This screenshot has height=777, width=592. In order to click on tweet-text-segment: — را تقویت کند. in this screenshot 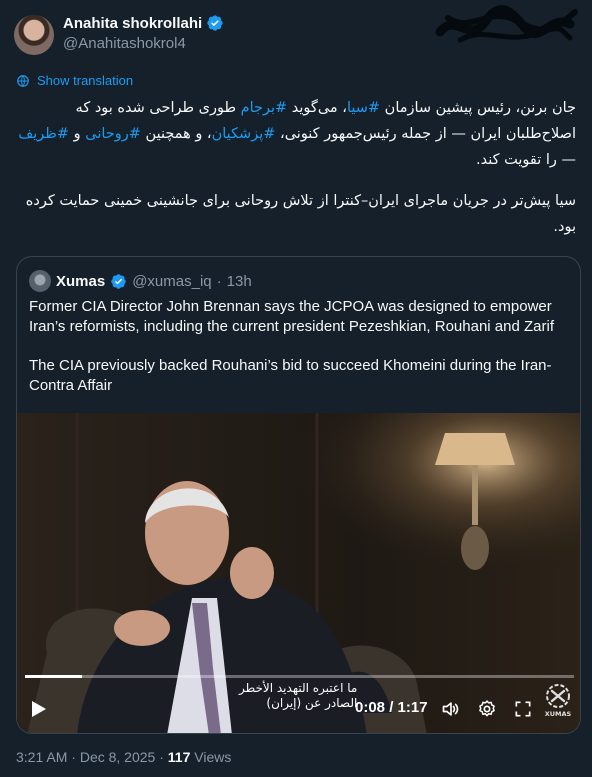, I will do `click(526, 160)`.